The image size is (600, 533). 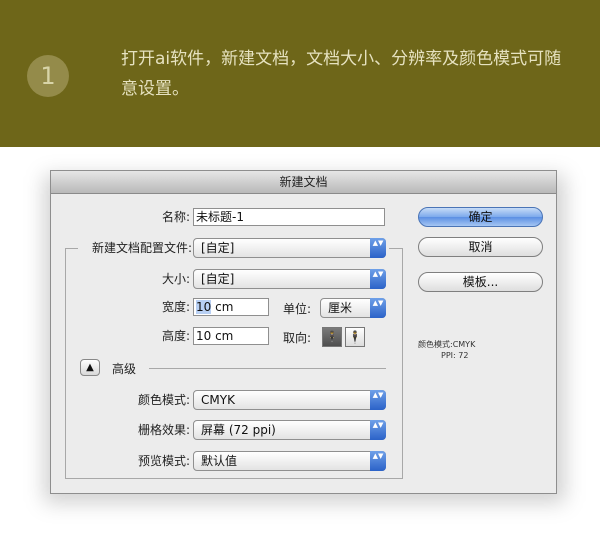 What do you see at coordinates (72, 248) in the screenshot?
I see `group-frame-top-left` at bounding box center [72, 248].